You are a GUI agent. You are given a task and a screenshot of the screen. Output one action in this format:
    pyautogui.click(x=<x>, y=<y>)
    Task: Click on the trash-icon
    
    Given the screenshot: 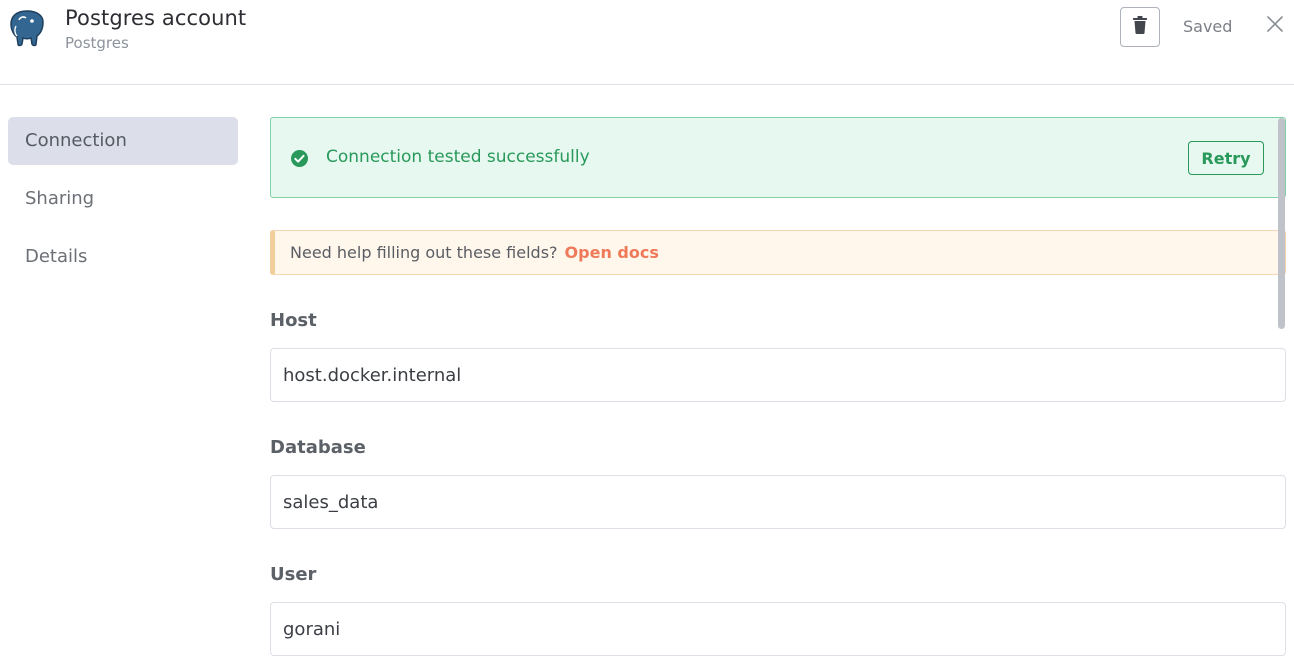 What is the action you would take?
    pyautogui.click(x=1140, y=27)
    